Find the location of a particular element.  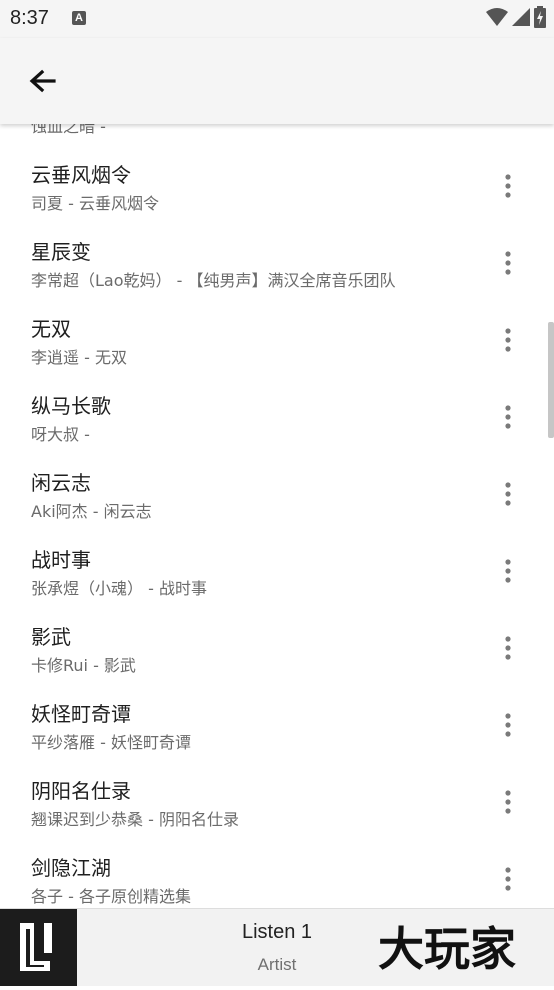

song-subtitle: 卡修Rui - 影武 is located at coordinates (83, 665).